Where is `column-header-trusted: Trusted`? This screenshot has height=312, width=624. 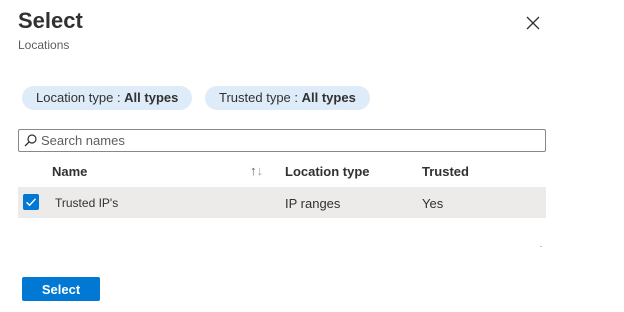 column-header-trusted: Trusted is located at coordinates (445, 171).